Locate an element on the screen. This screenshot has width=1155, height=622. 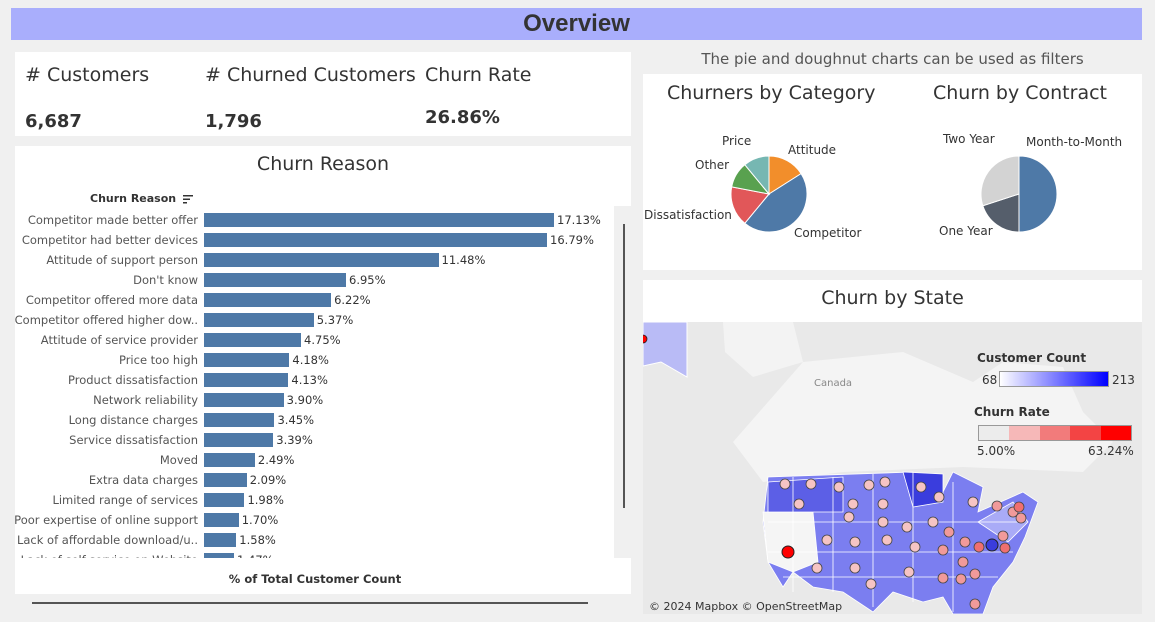
bar-row: Price too high 4.18% is located at coordinates (315, 360).